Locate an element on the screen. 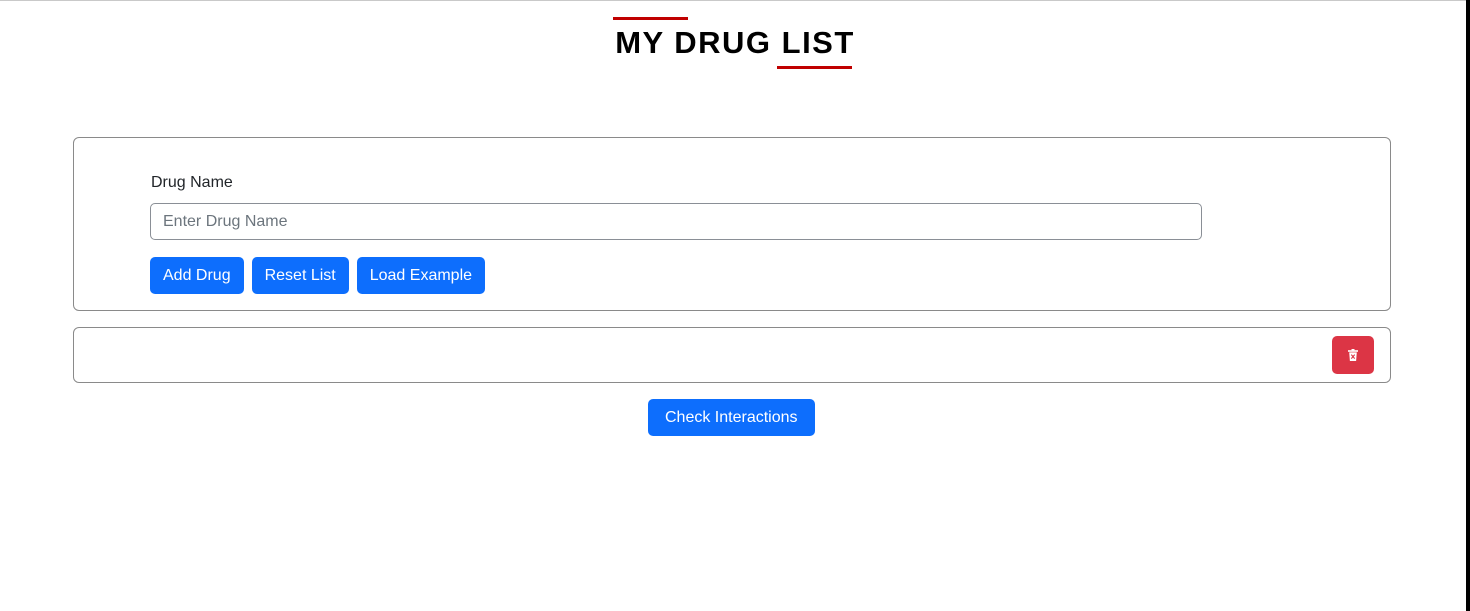 The height and width of the screenshot is (611, 1470). check-interactions-wrap: Check Interactions is located at coordinates (731, 417).